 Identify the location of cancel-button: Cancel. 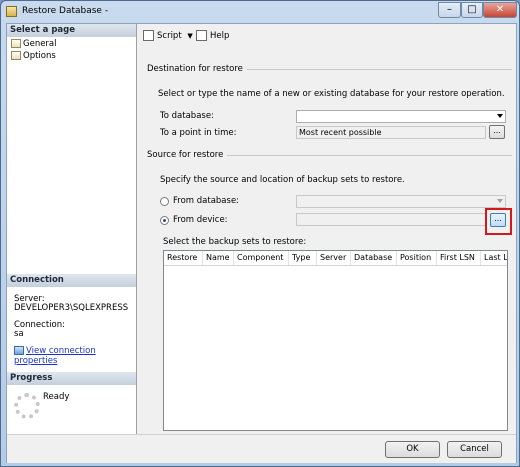
(474, 449).